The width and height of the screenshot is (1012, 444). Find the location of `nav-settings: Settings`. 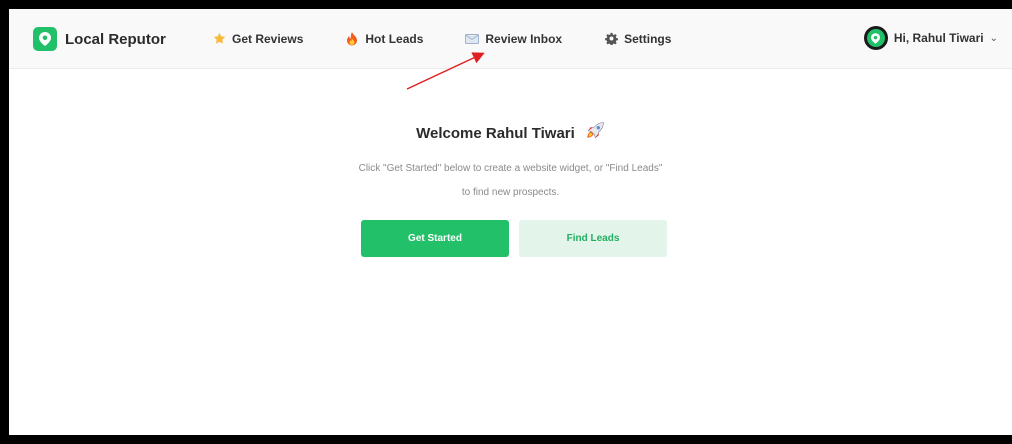

nav-settings: Settings is located at coordinates (637, 39).